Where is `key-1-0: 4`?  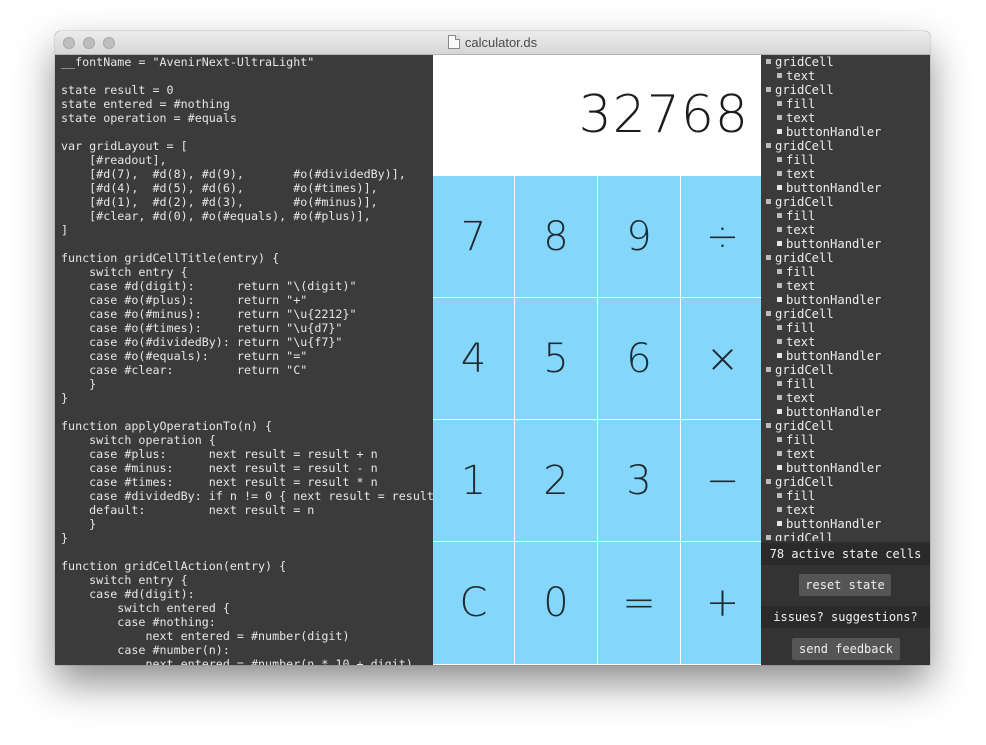
key-1-0: 4 is located at coordinates (473, 358).